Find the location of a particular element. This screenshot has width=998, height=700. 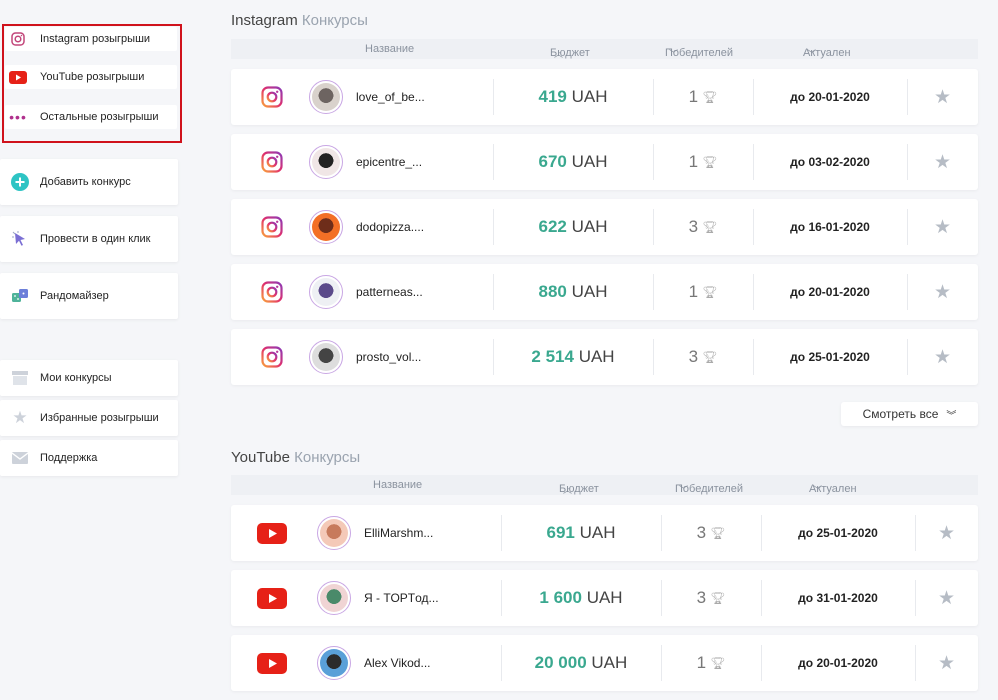

sidebar-item-my-contests: Мои конкурсы is located at coordinates (89, 378).